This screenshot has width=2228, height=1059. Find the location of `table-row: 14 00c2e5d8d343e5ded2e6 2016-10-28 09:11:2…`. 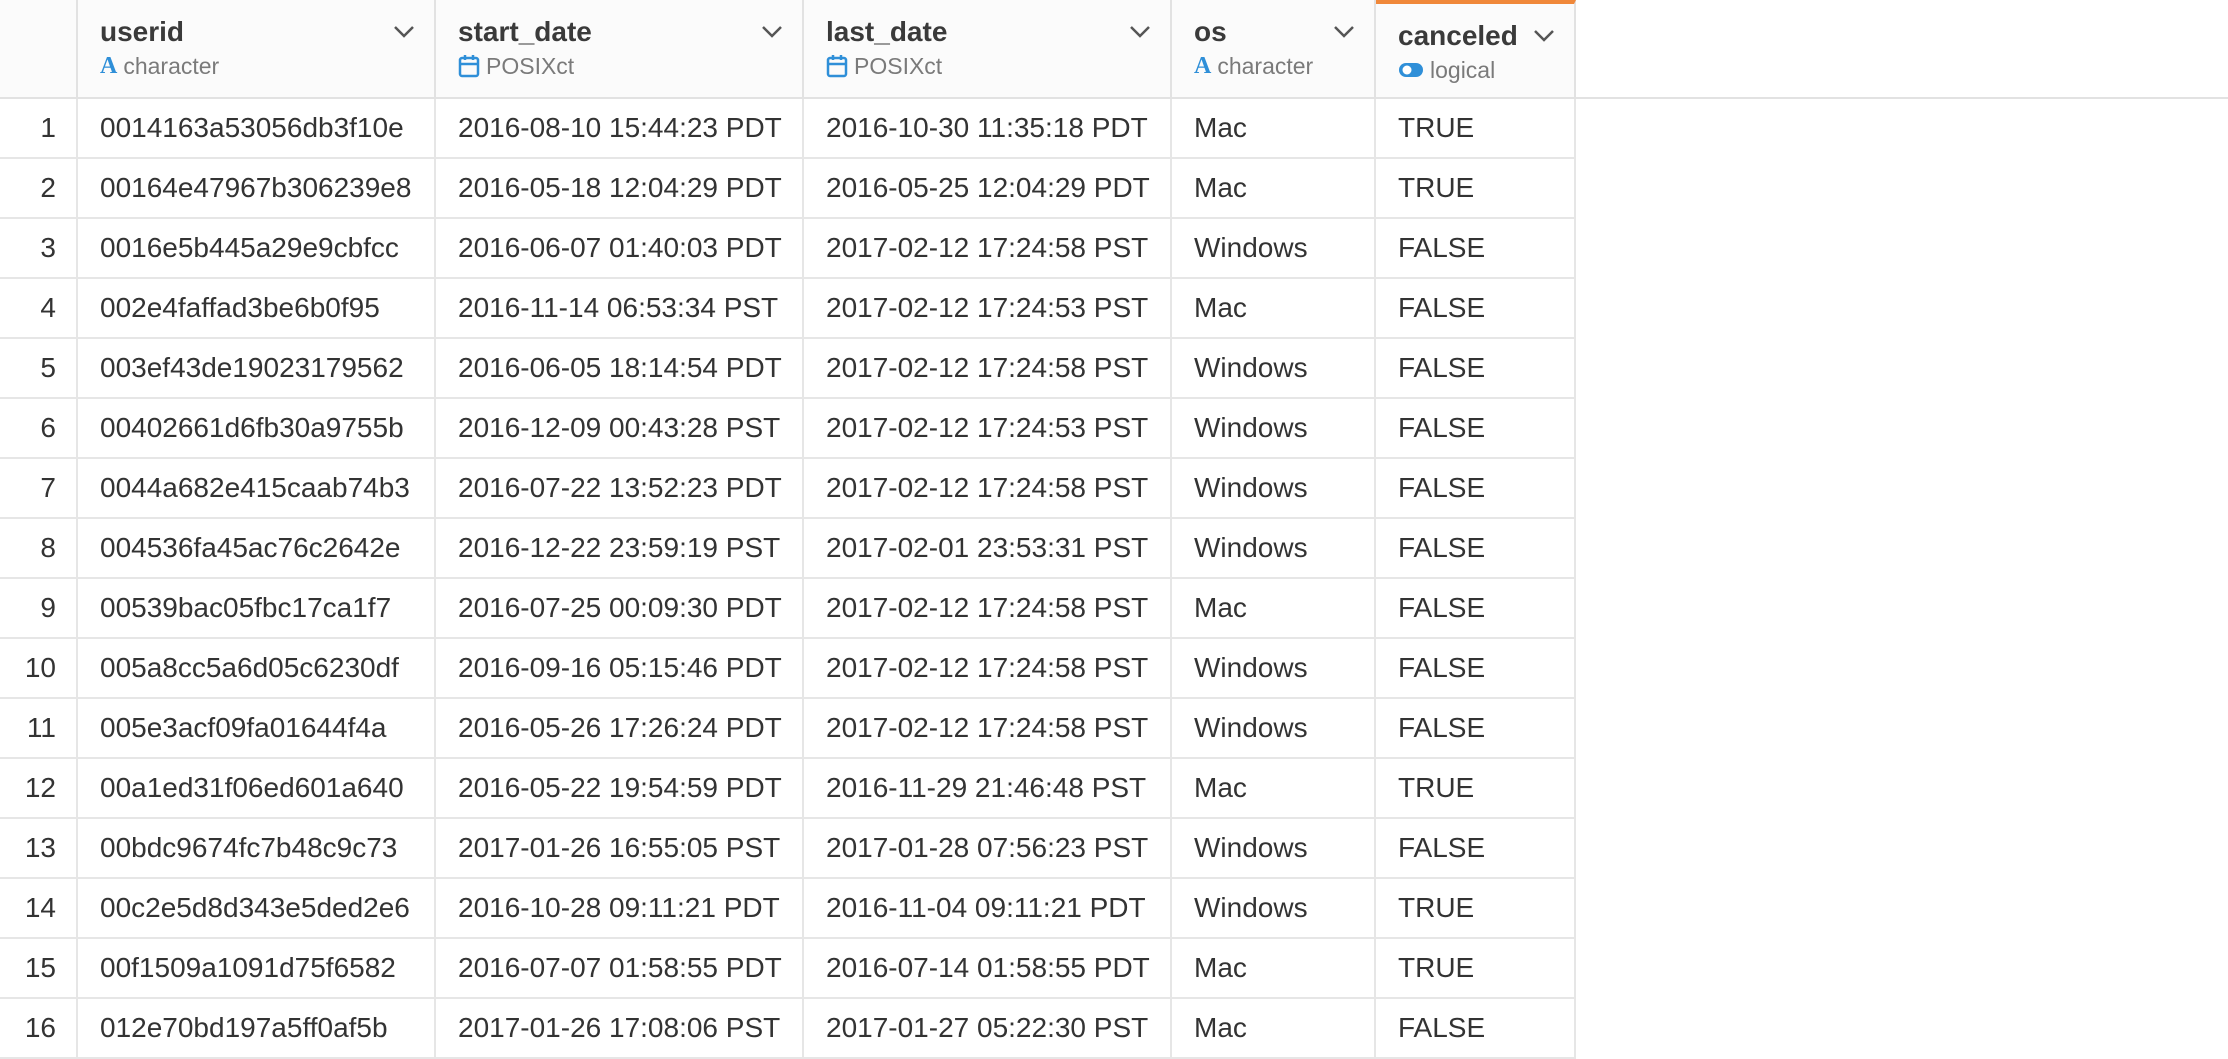

table-row: 14 00c2e5d8d343e5ded2e6 2016-10-28 09:11:2… is located at coordinates (788, 909).